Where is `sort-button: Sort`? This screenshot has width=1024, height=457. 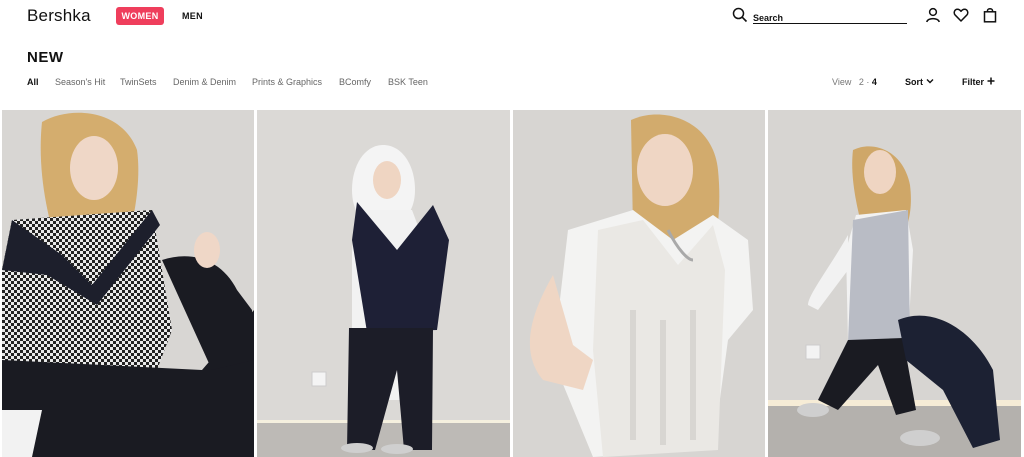 sort-button: Sort is located at coordinates (919, 82).